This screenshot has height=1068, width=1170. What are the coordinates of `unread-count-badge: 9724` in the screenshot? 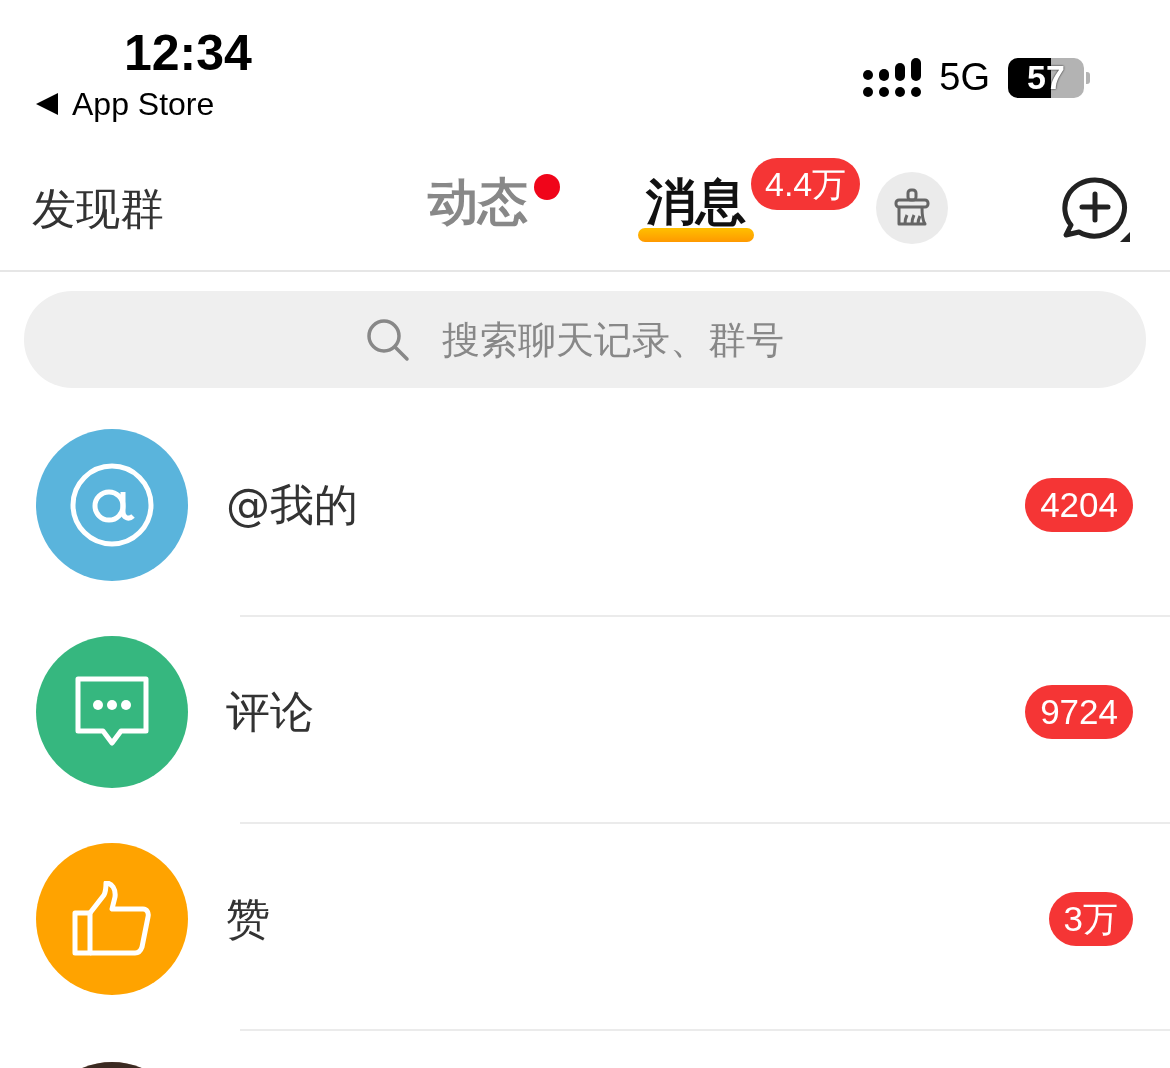 It's located at (1079, 712).